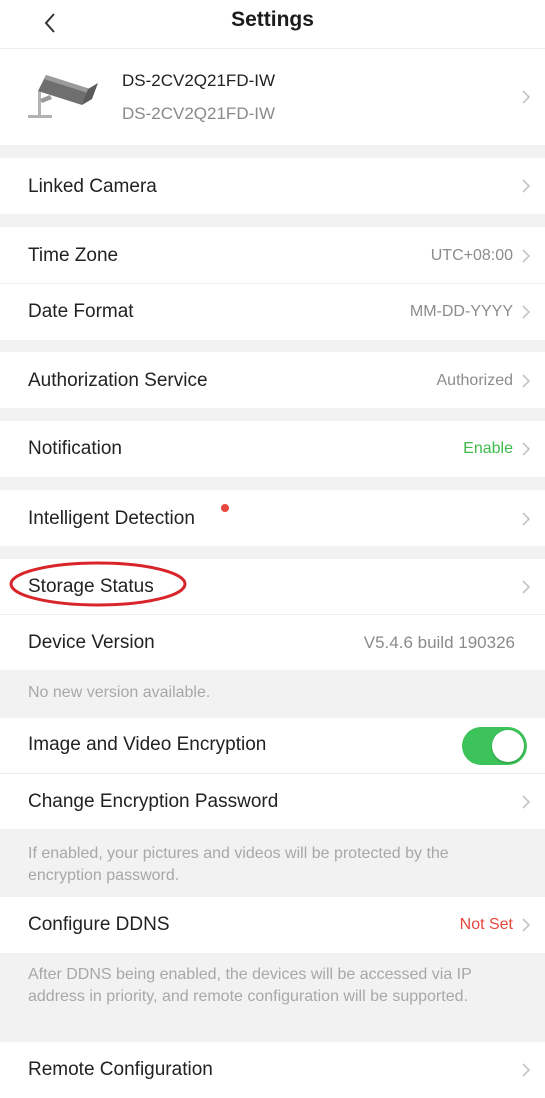  Describe the element at coordinates (486, 924) in the screenshot. I see `ddns-status: Not Set` at that location.